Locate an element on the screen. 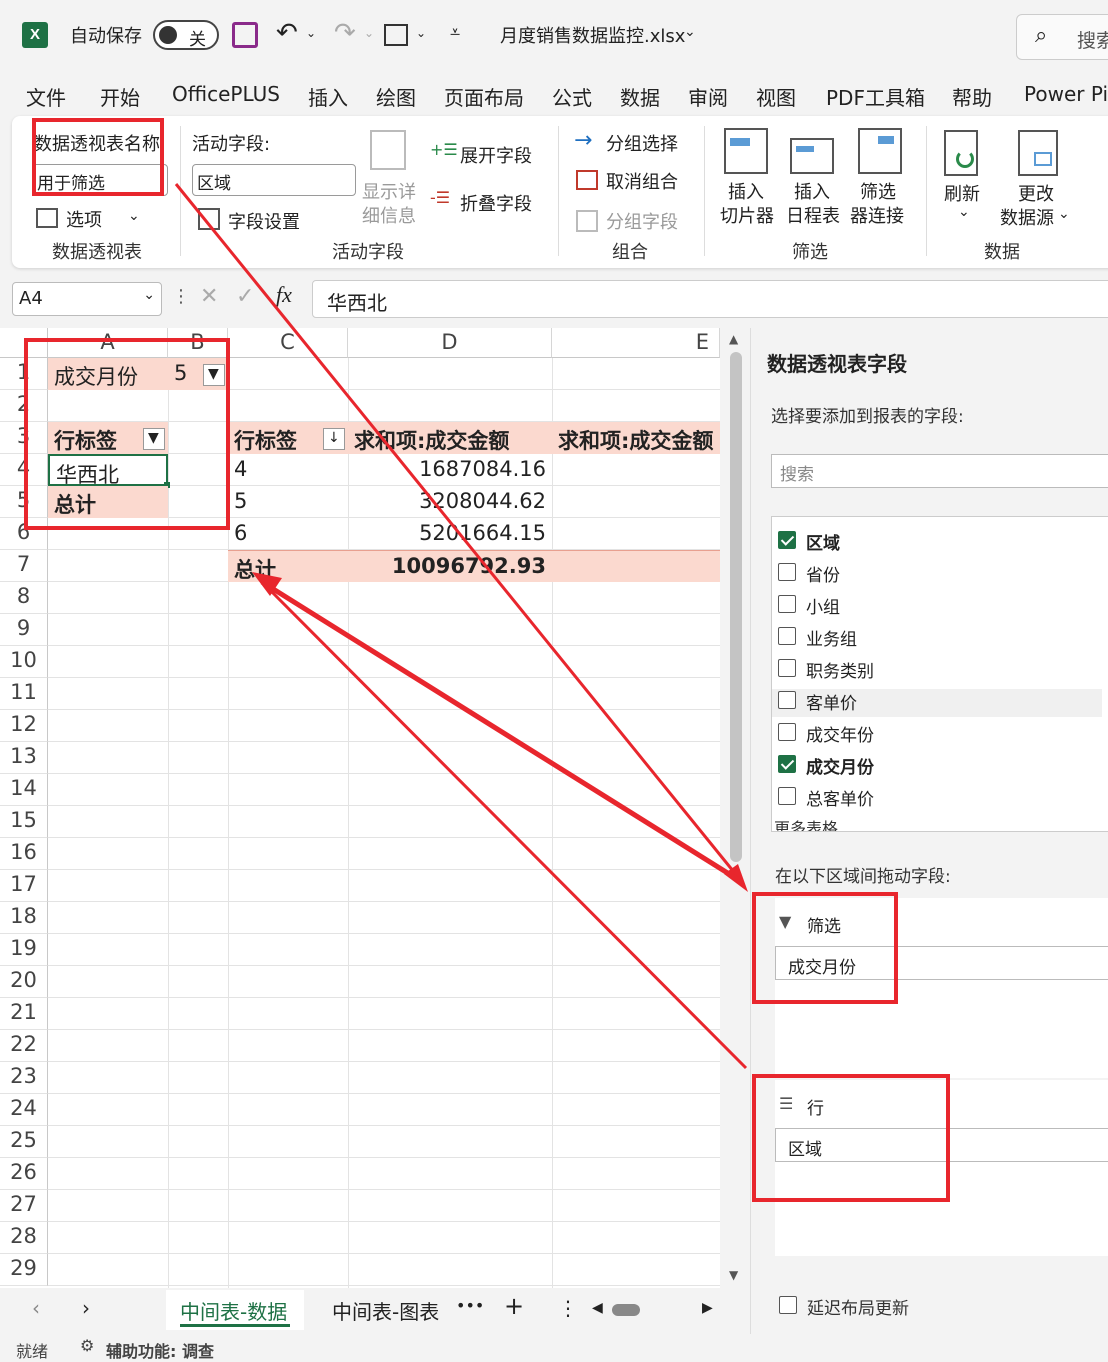  menu-data: 数据 is located at coordinates (640, 96).